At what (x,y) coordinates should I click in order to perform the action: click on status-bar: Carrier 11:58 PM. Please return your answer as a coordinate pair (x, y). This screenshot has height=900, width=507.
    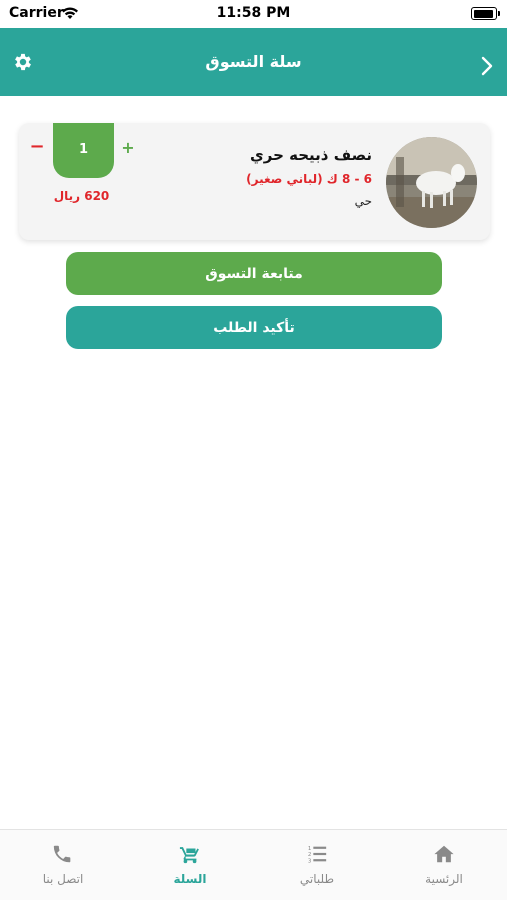
    Looking at the image, I should click on (253, 14).